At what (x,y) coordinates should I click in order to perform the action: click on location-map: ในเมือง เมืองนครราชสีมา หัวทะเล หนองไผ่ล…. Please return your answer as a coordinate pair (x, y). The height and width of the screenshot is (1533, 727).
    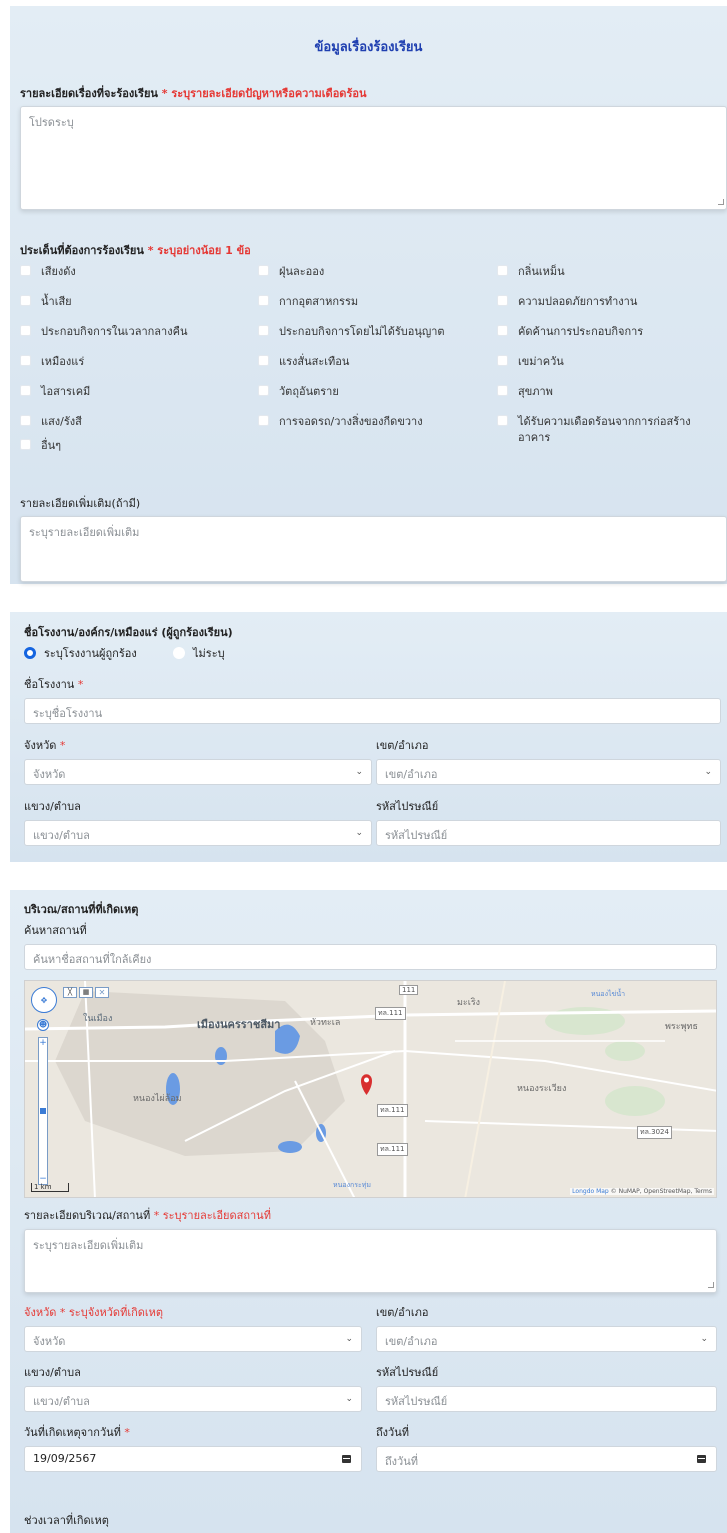
    Looking at the image, I should click on (370, 1089).